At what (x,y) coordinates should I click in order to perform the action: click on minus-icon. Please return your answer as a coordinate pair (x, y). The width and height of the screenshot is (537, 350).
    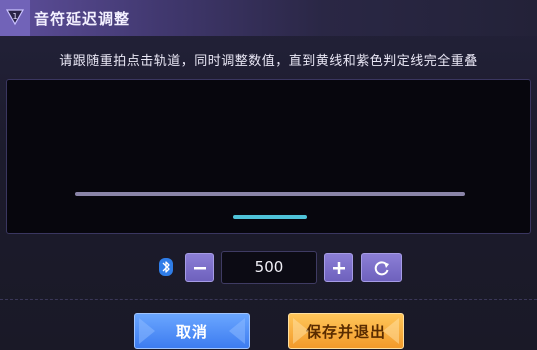
    Looking at the image, I should click on (199, 267).